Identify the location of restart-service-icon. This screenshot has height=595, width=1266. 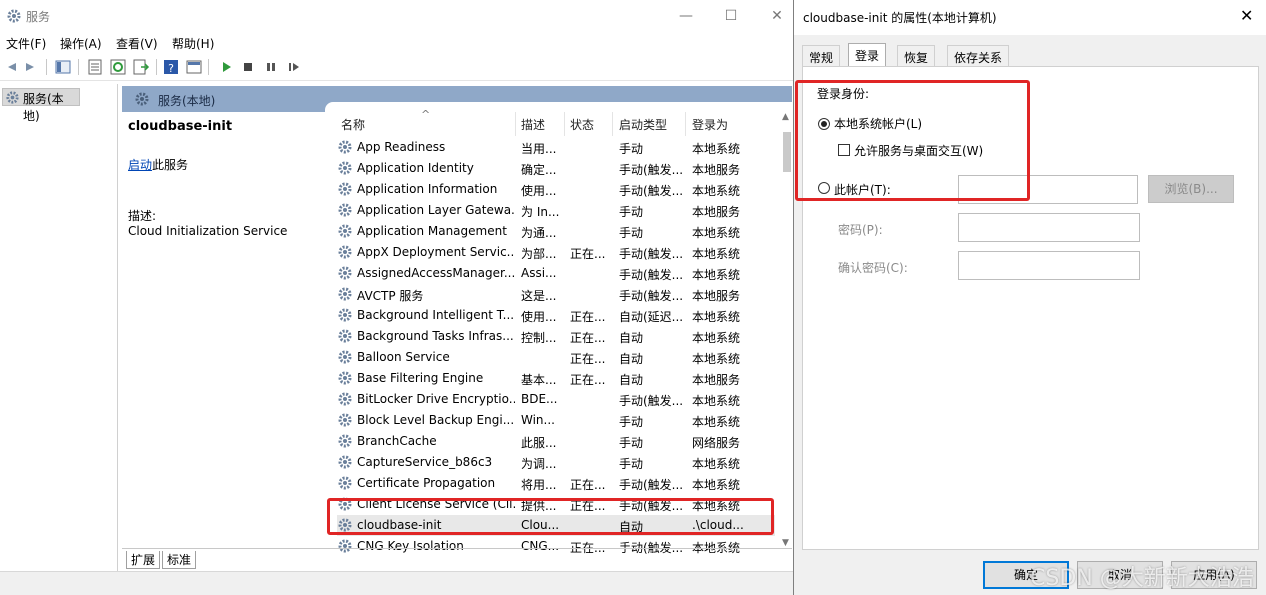
(294, 67).